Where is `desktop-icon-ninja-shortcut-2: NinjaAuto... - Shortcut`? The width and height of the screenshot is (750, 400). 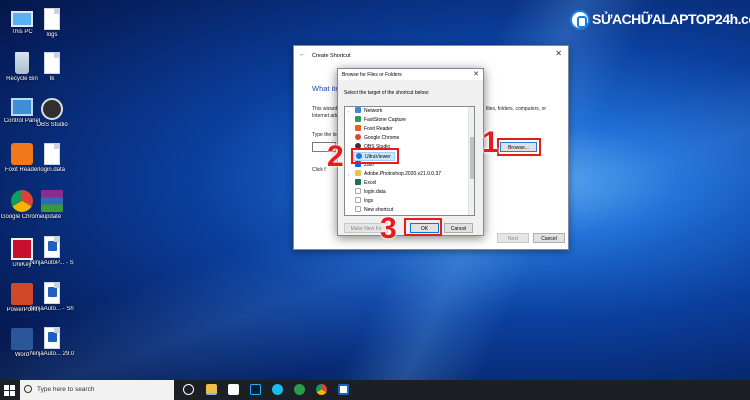
desktop-icon-ninja-shortcut-2: NinjaAuto... - Shortcut is located at coordinates (52, 297).